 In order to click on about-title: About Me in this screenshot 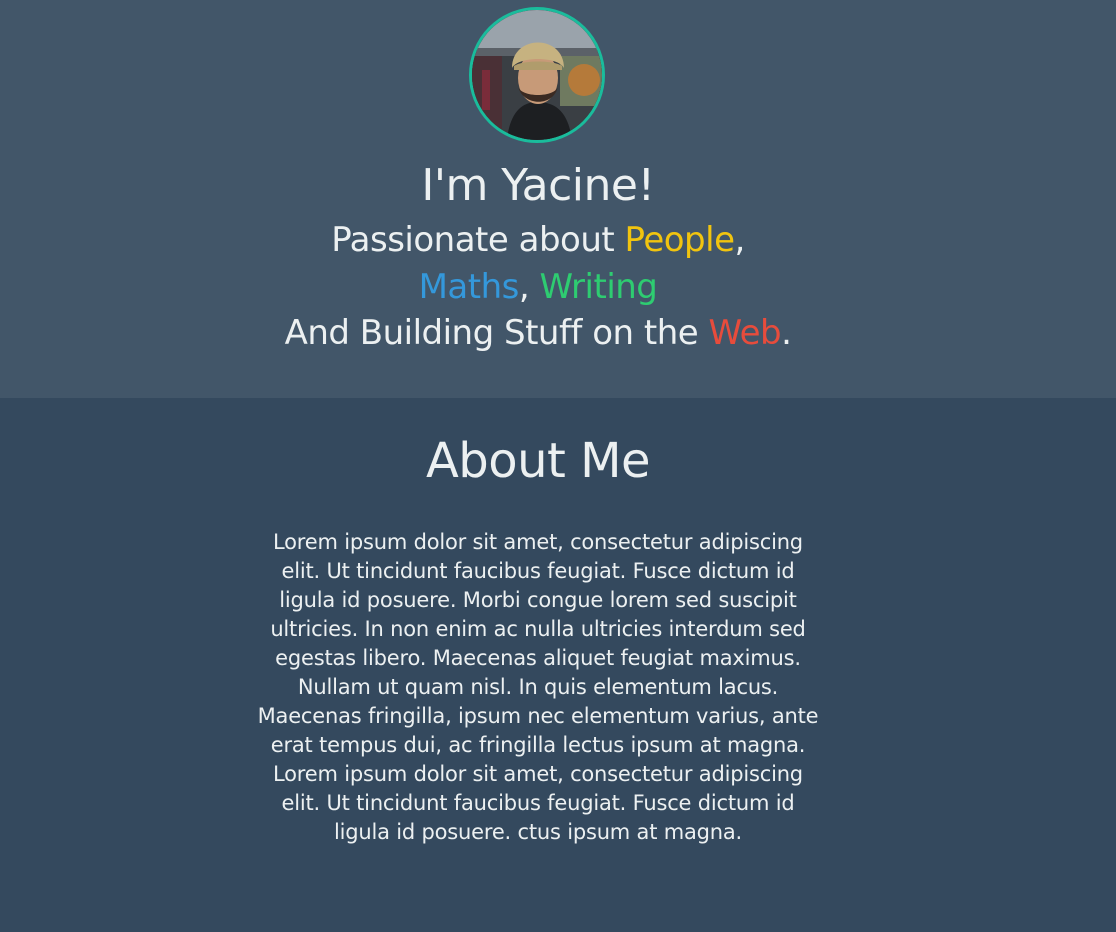, I will do `click(538, 461)`.